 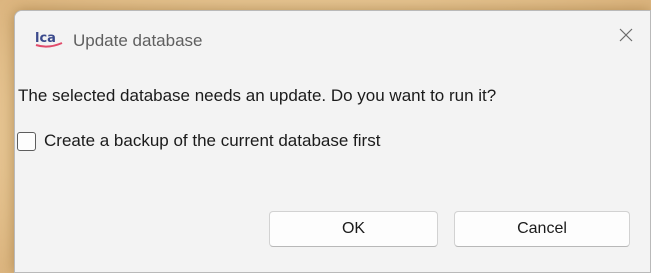 What do you see at coordinates (353, 229) in the screenshot?
I see `ok-button: OK` at bounding box center [353, 229].